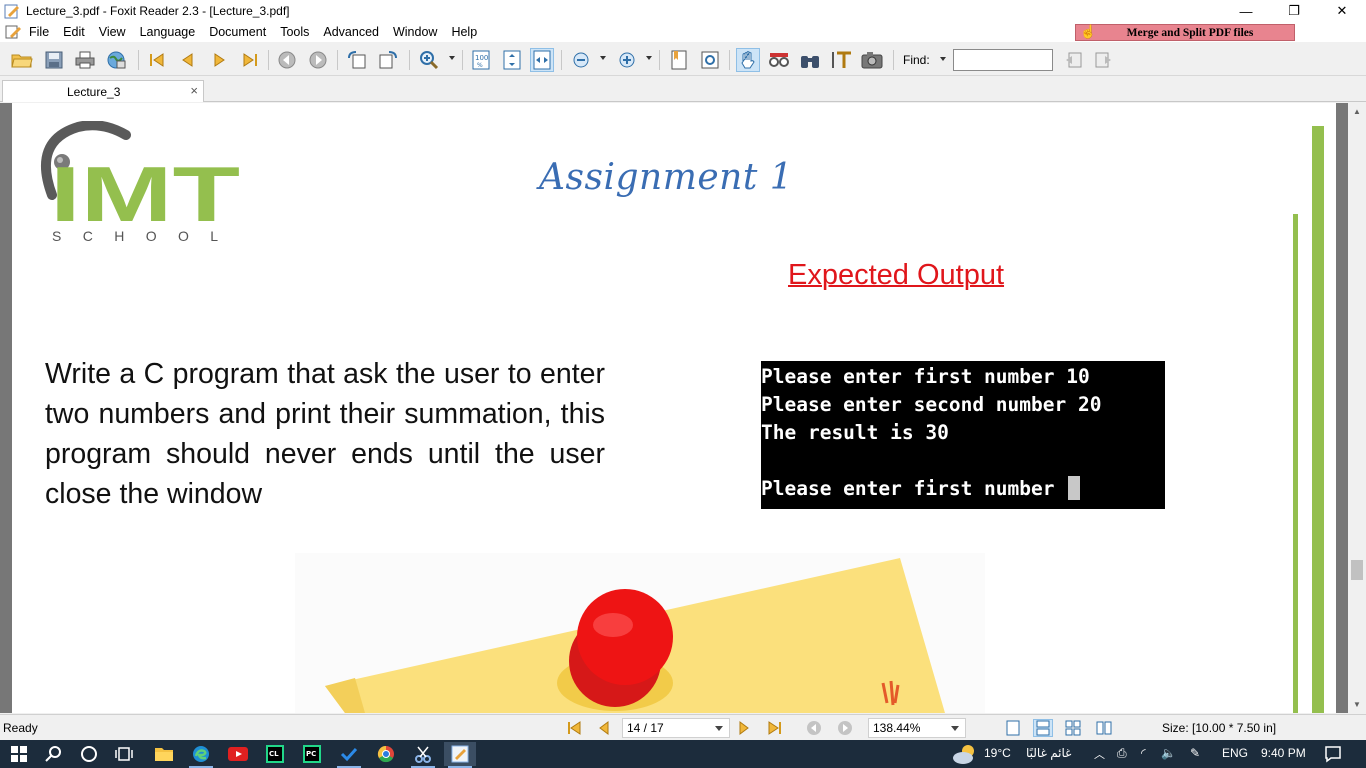 This screenshot has width=1366, height=768. What do you see at coordinates (54, 754) in the screenshot?
I see `search-icon` at bounding box center [54, 754].